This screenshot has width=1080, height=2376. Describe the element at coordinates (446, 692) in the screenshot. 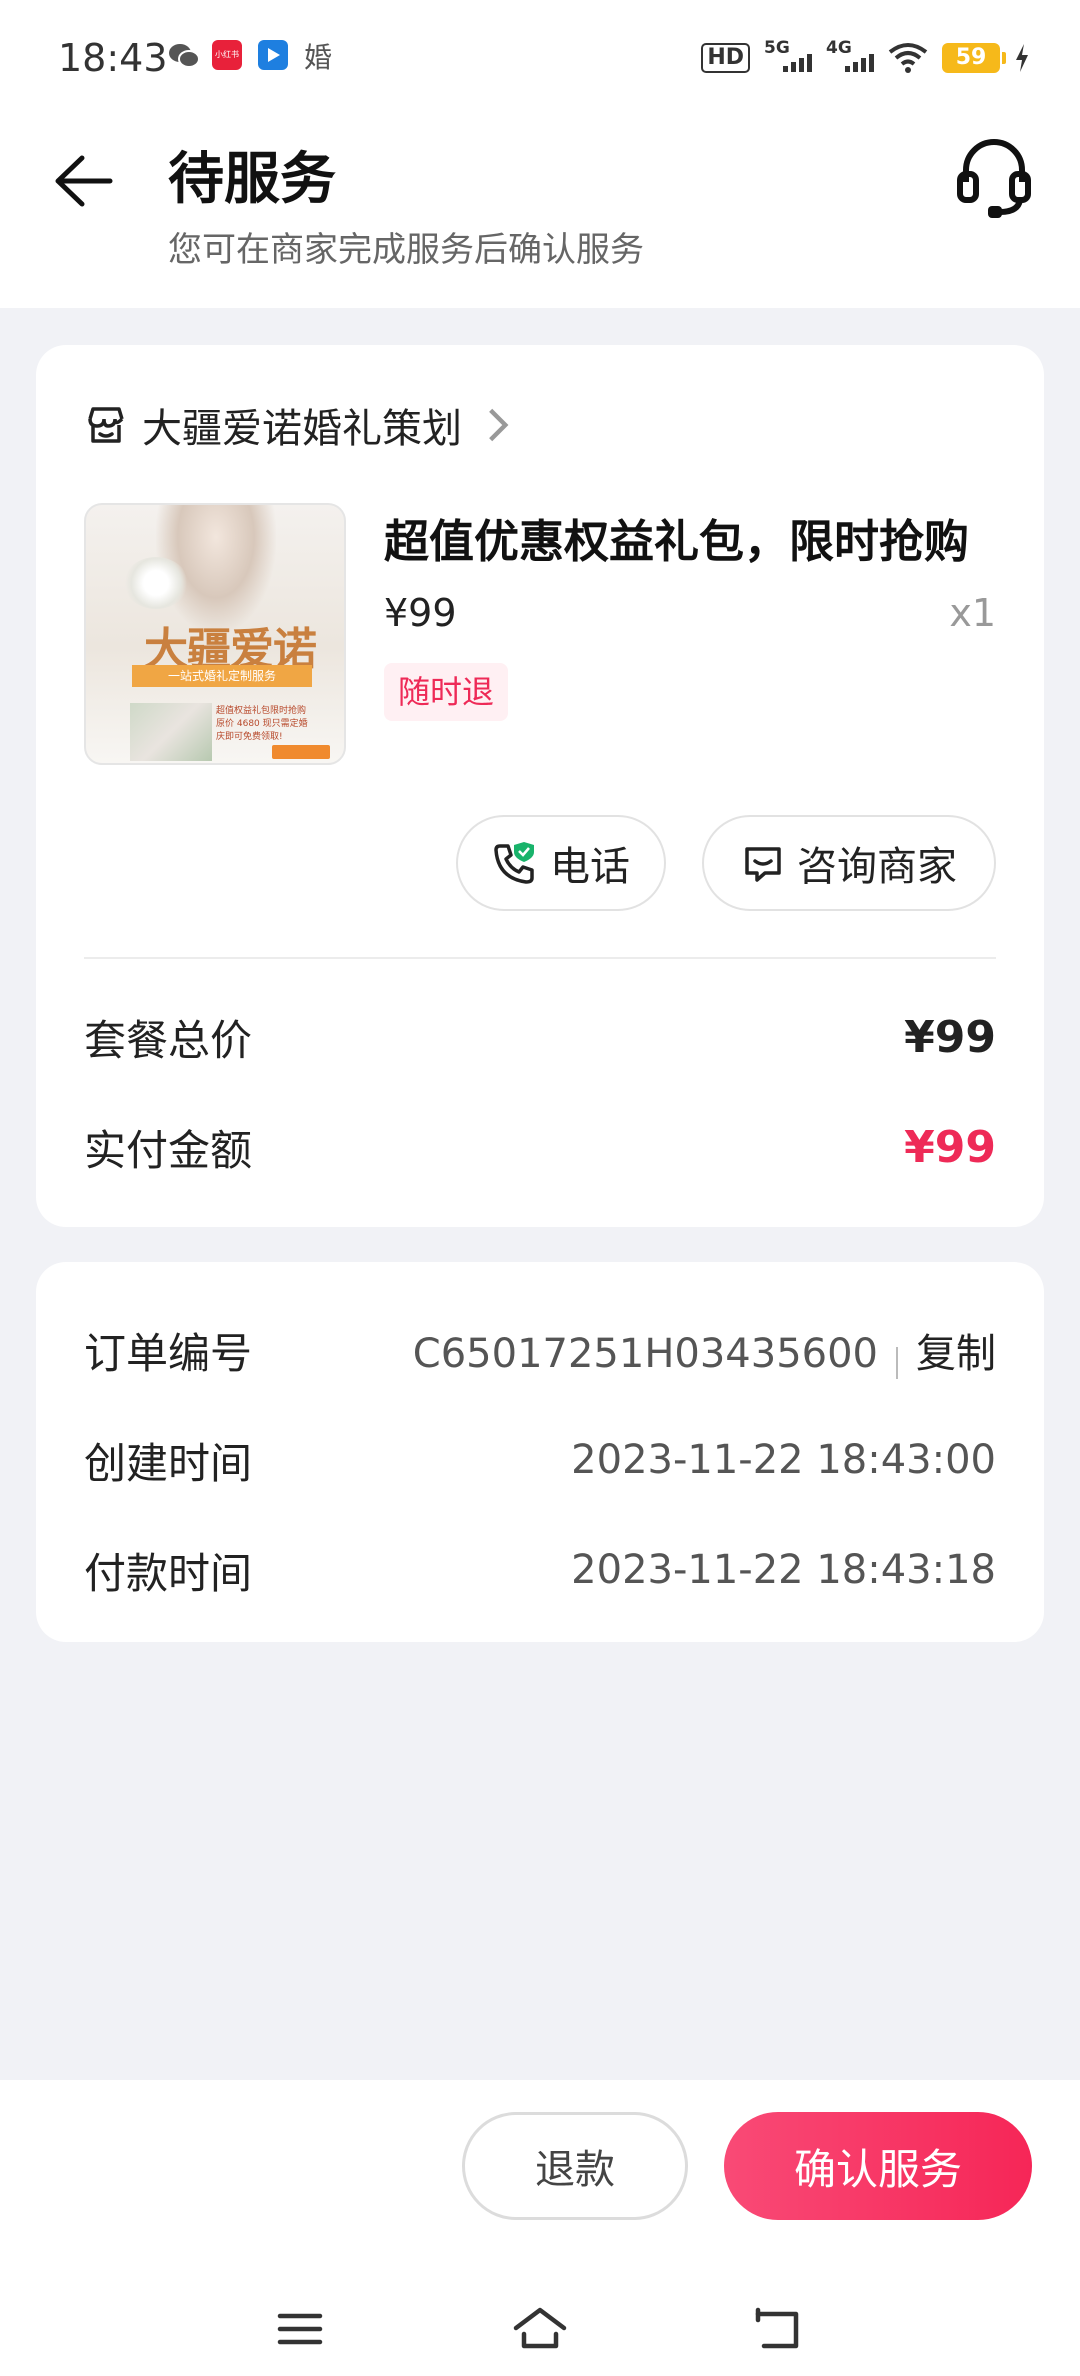

I see `refund-anytime-tag: 随时退` at that location.